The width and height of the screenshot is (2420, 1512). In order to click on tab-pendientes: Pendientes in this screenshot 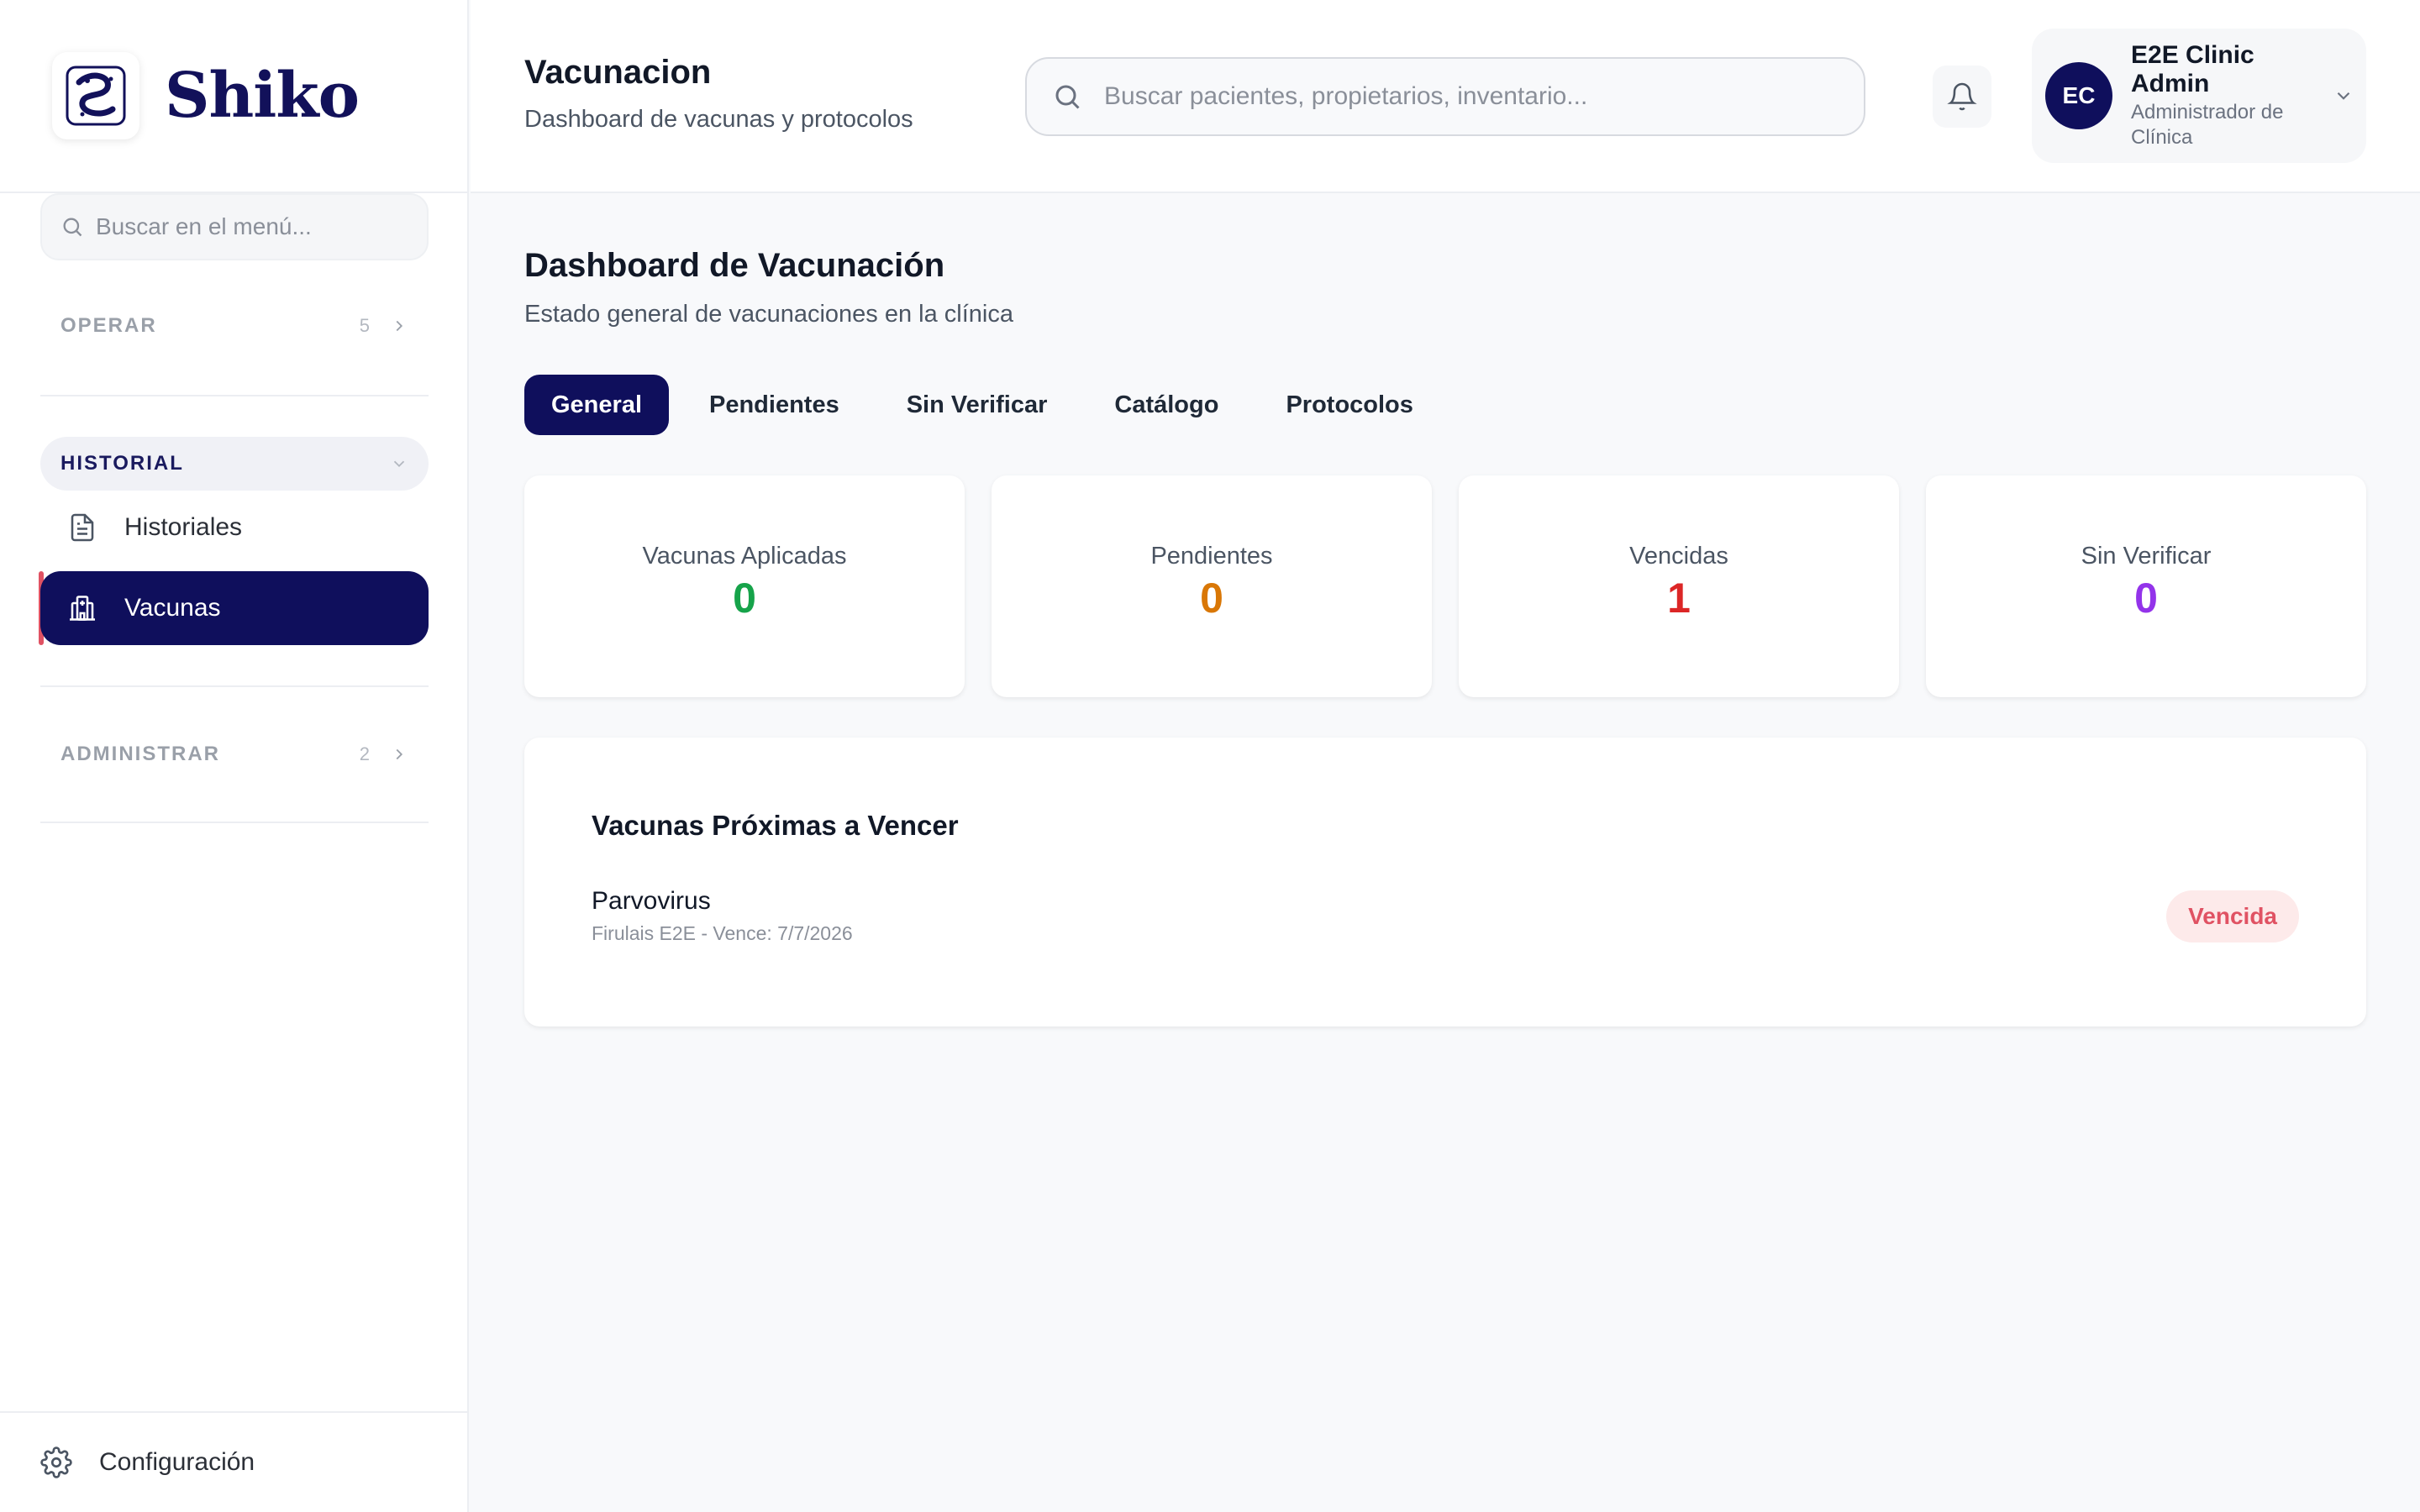, I will do `click(774, 405)`.